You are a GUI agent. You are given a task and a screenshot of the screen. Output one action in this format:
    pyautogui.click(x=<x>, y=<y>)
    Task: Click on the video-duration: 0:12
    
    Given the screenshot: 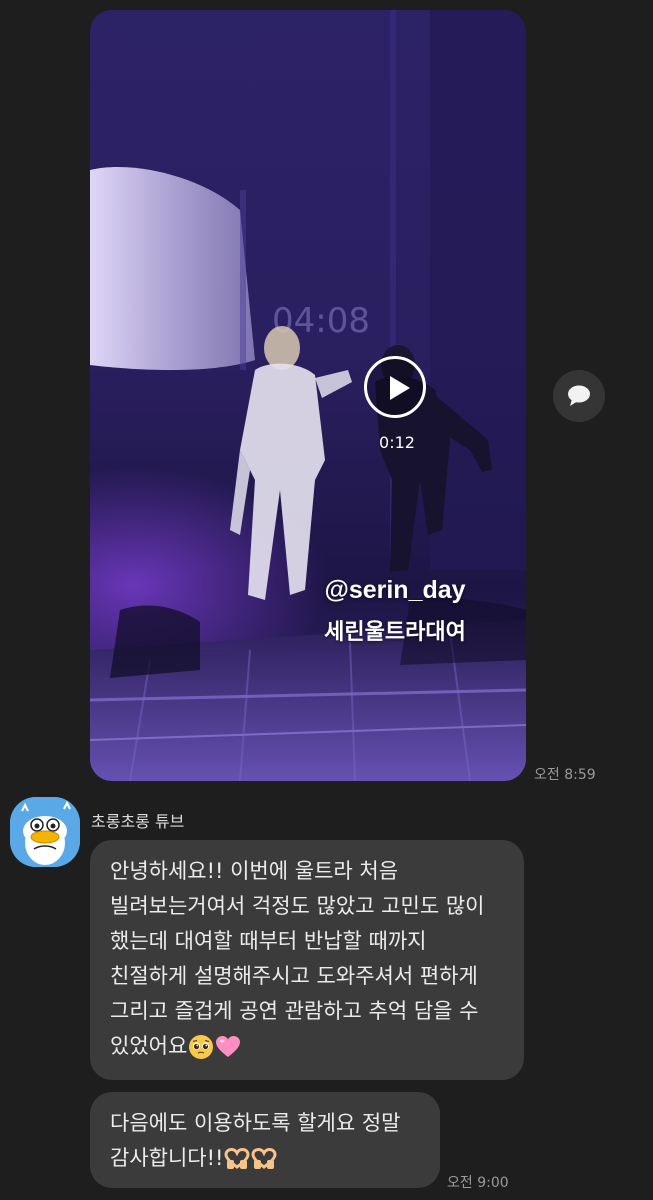 What is the action you would take?
    pyautogui.click(x=397, y=442)
    